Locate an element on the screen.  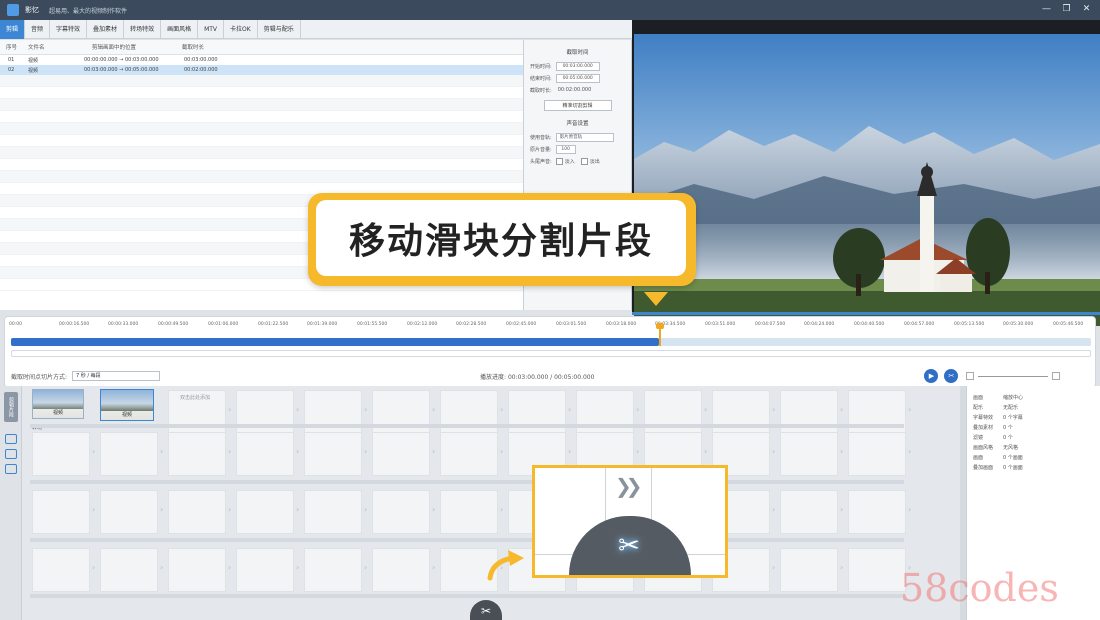
audio-track-select: 影片原音轨 is located at coordinates (584, 137).